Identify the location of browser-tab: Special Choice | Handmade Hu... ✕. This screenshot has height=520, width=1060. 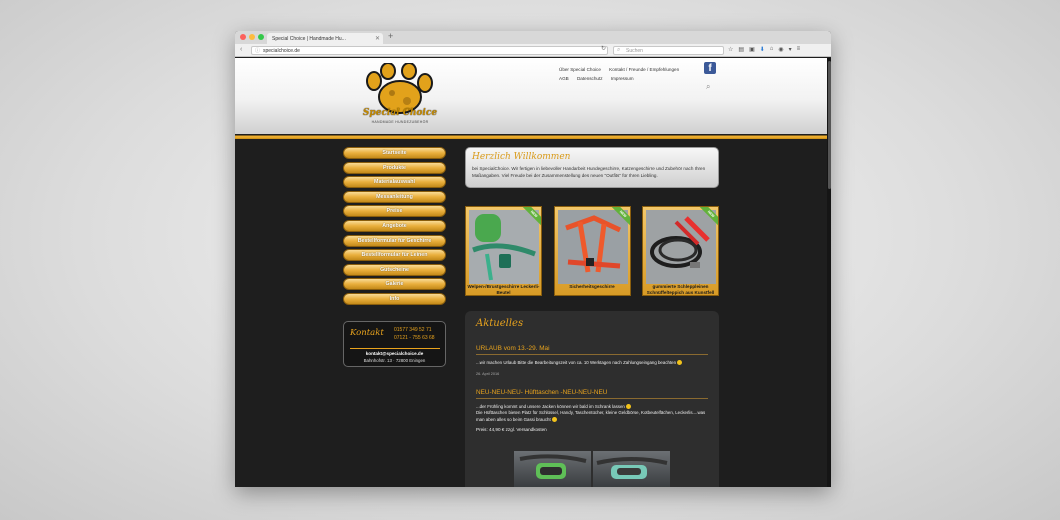
(325, 38).